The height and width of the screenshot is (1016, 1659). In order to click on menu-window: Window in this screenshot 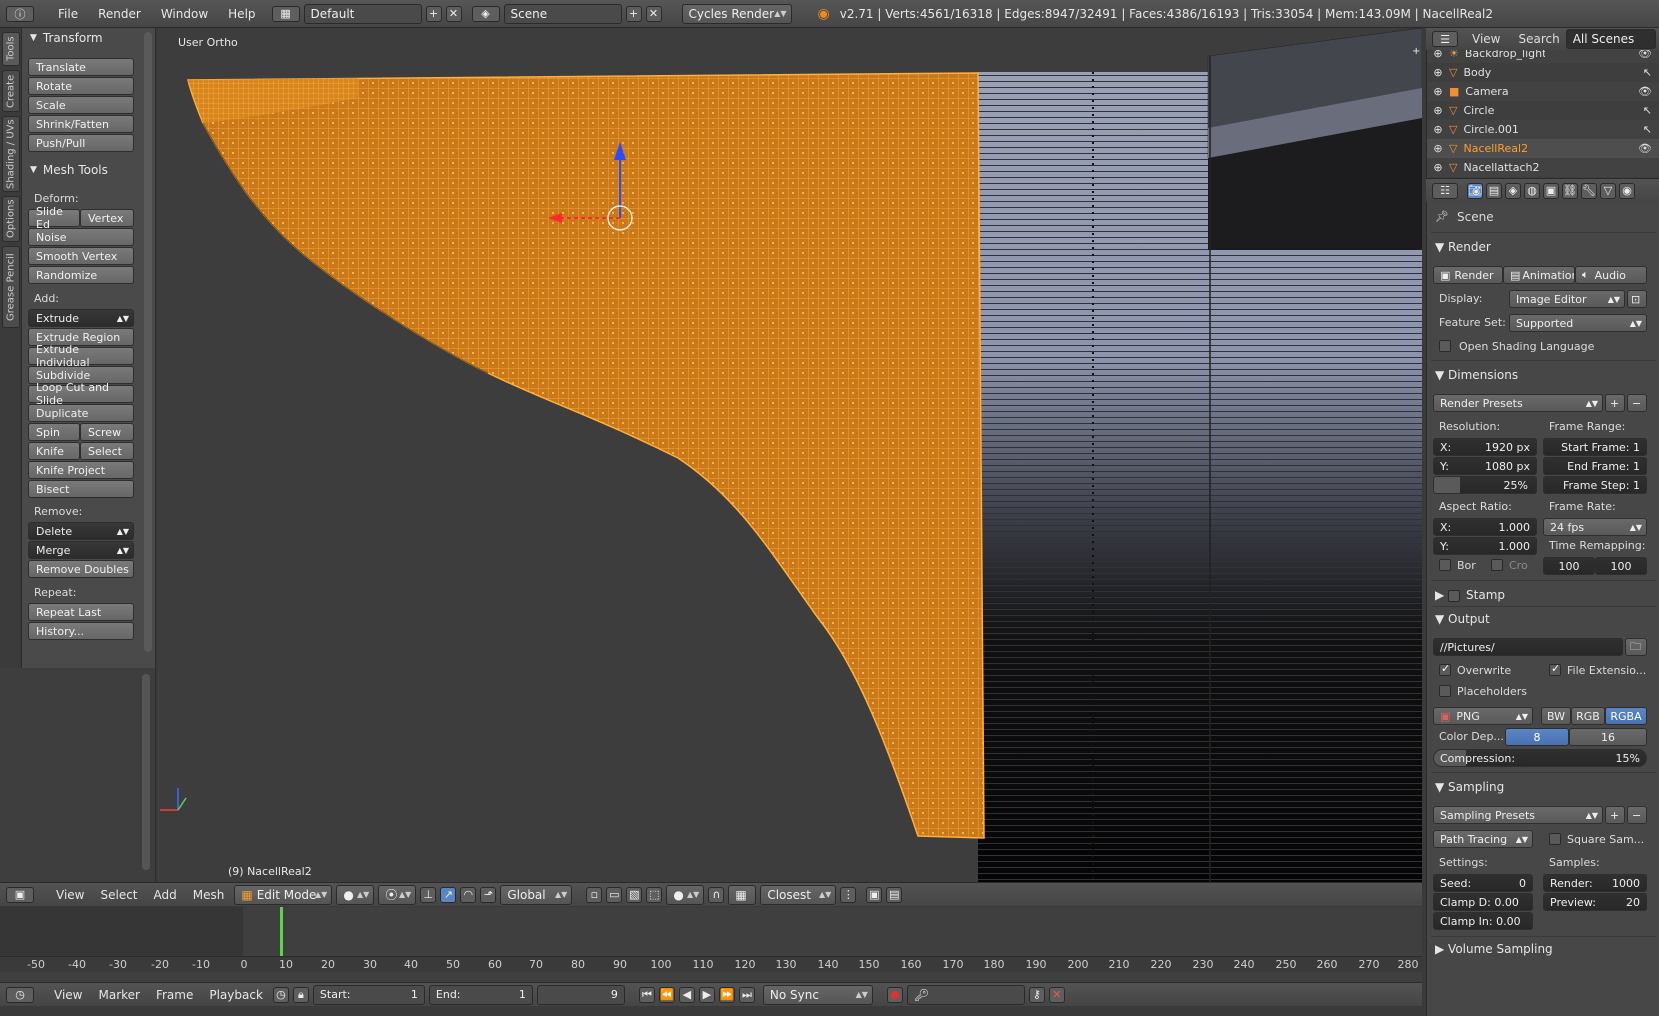, I will do `click(184, 14)`.